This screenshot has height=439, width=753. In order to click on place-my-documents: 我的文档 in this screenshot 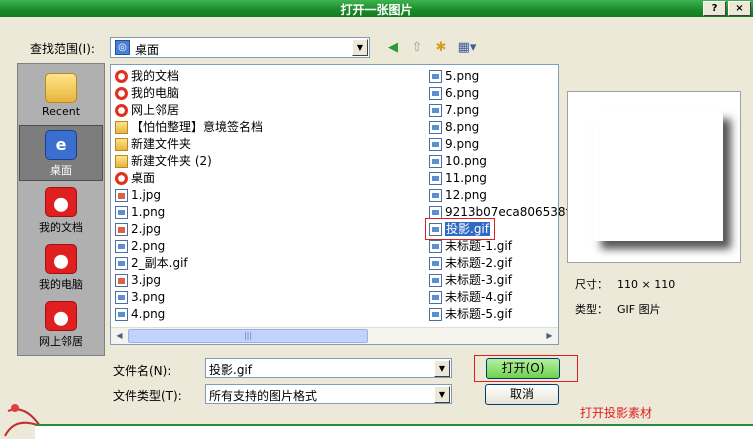, I will do `click(61, 211)`.